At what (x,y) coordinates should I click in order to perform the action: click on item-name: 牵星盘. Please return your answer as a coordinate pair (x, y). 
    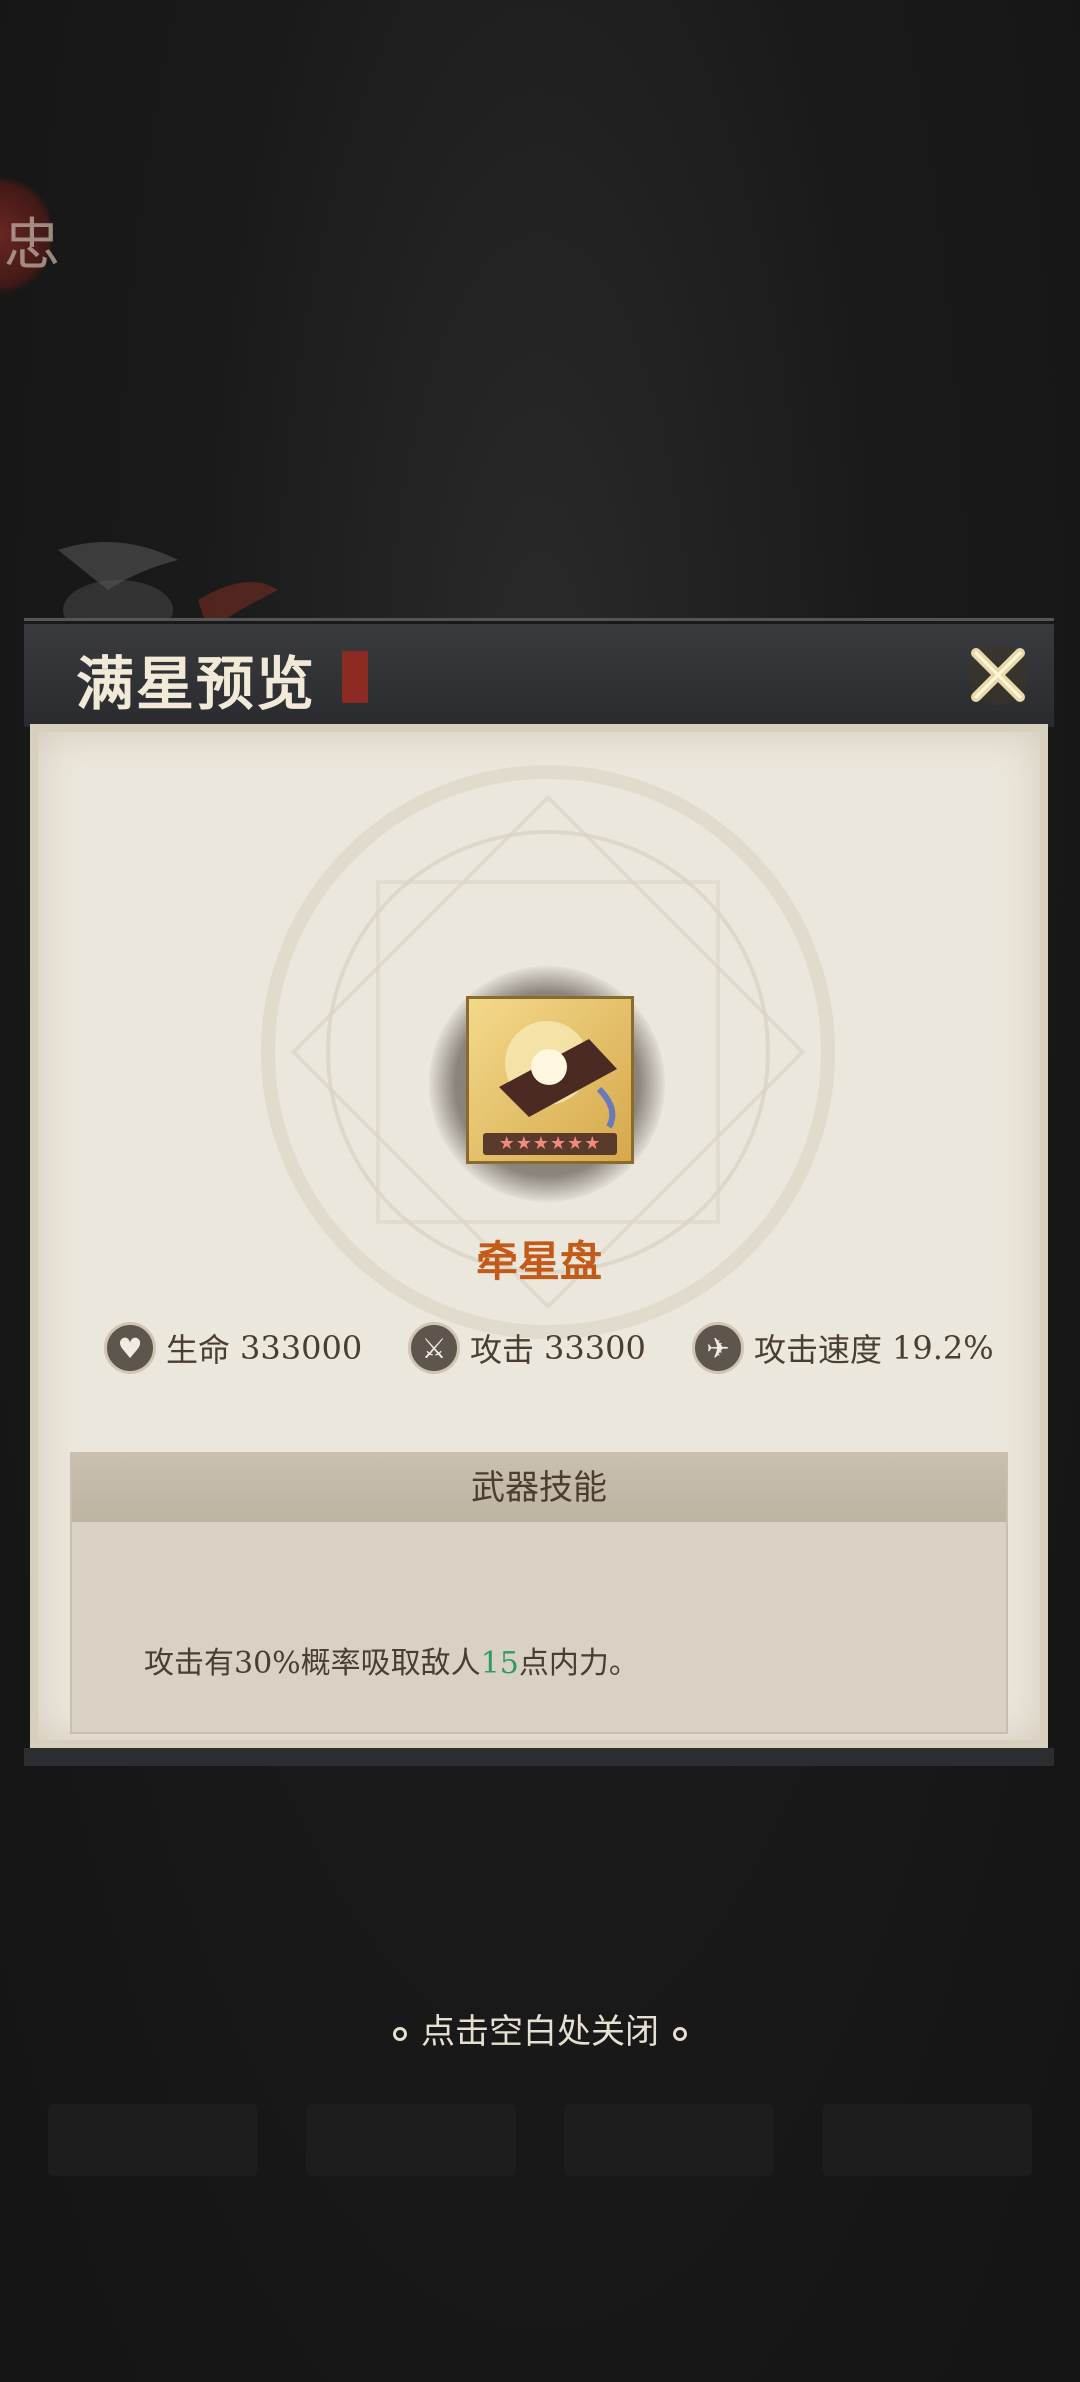
    Looking at the image, I should click on (538, 1261).